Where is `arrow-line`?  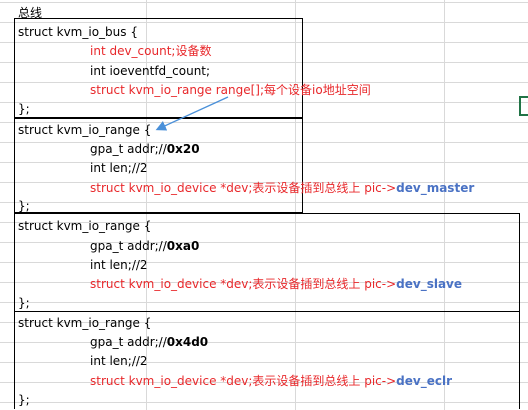 arrow-line is located at coordinates (192, 113).